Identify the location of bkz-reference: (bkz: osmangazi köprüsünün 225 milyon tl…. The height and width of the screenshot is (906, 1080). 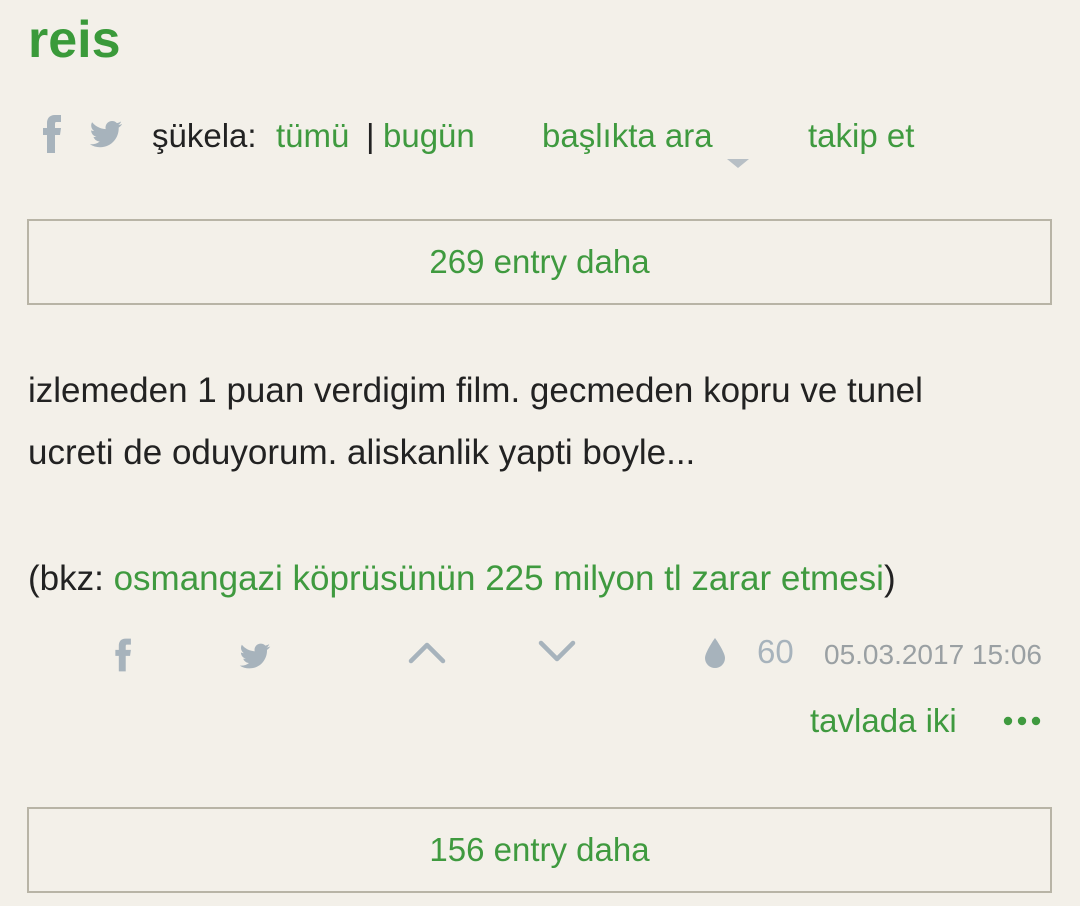
(462, 579).